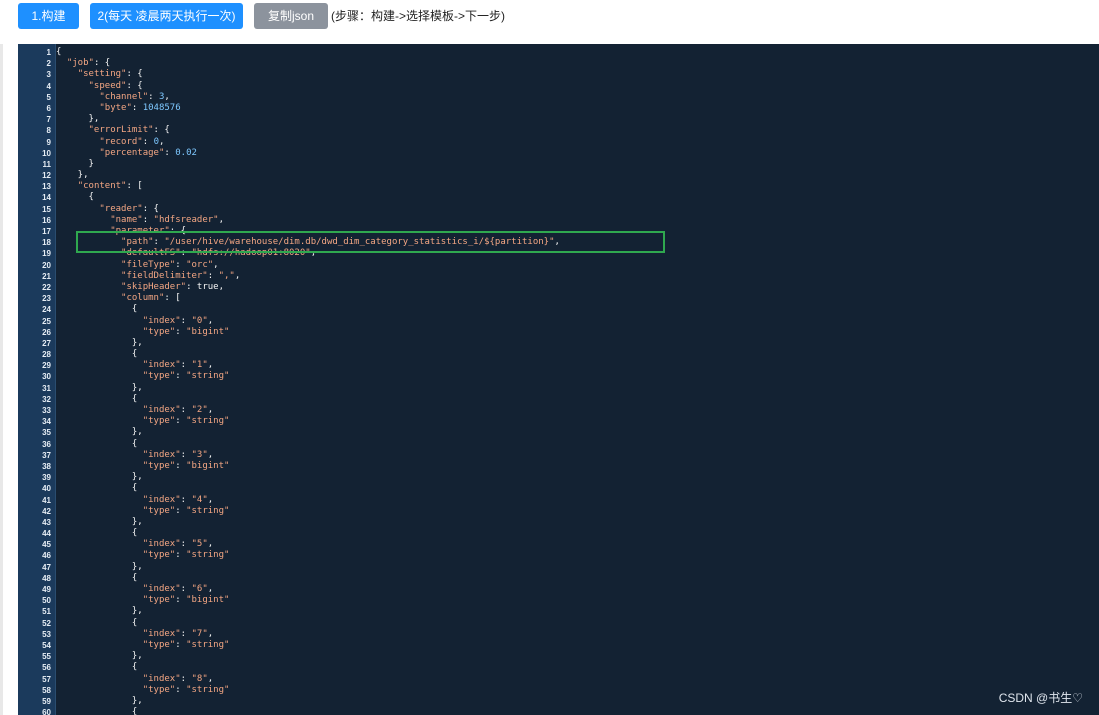  Describe the element at coordinates (46, 209) in the screenshot. I see `line-number: 15` at that location.